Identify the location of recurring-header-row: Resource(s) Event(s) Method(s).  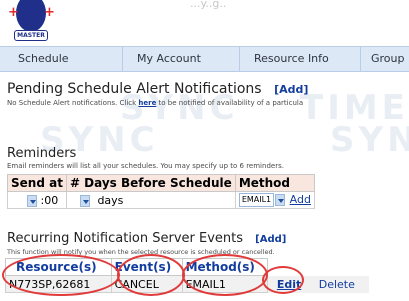
(187, 267).